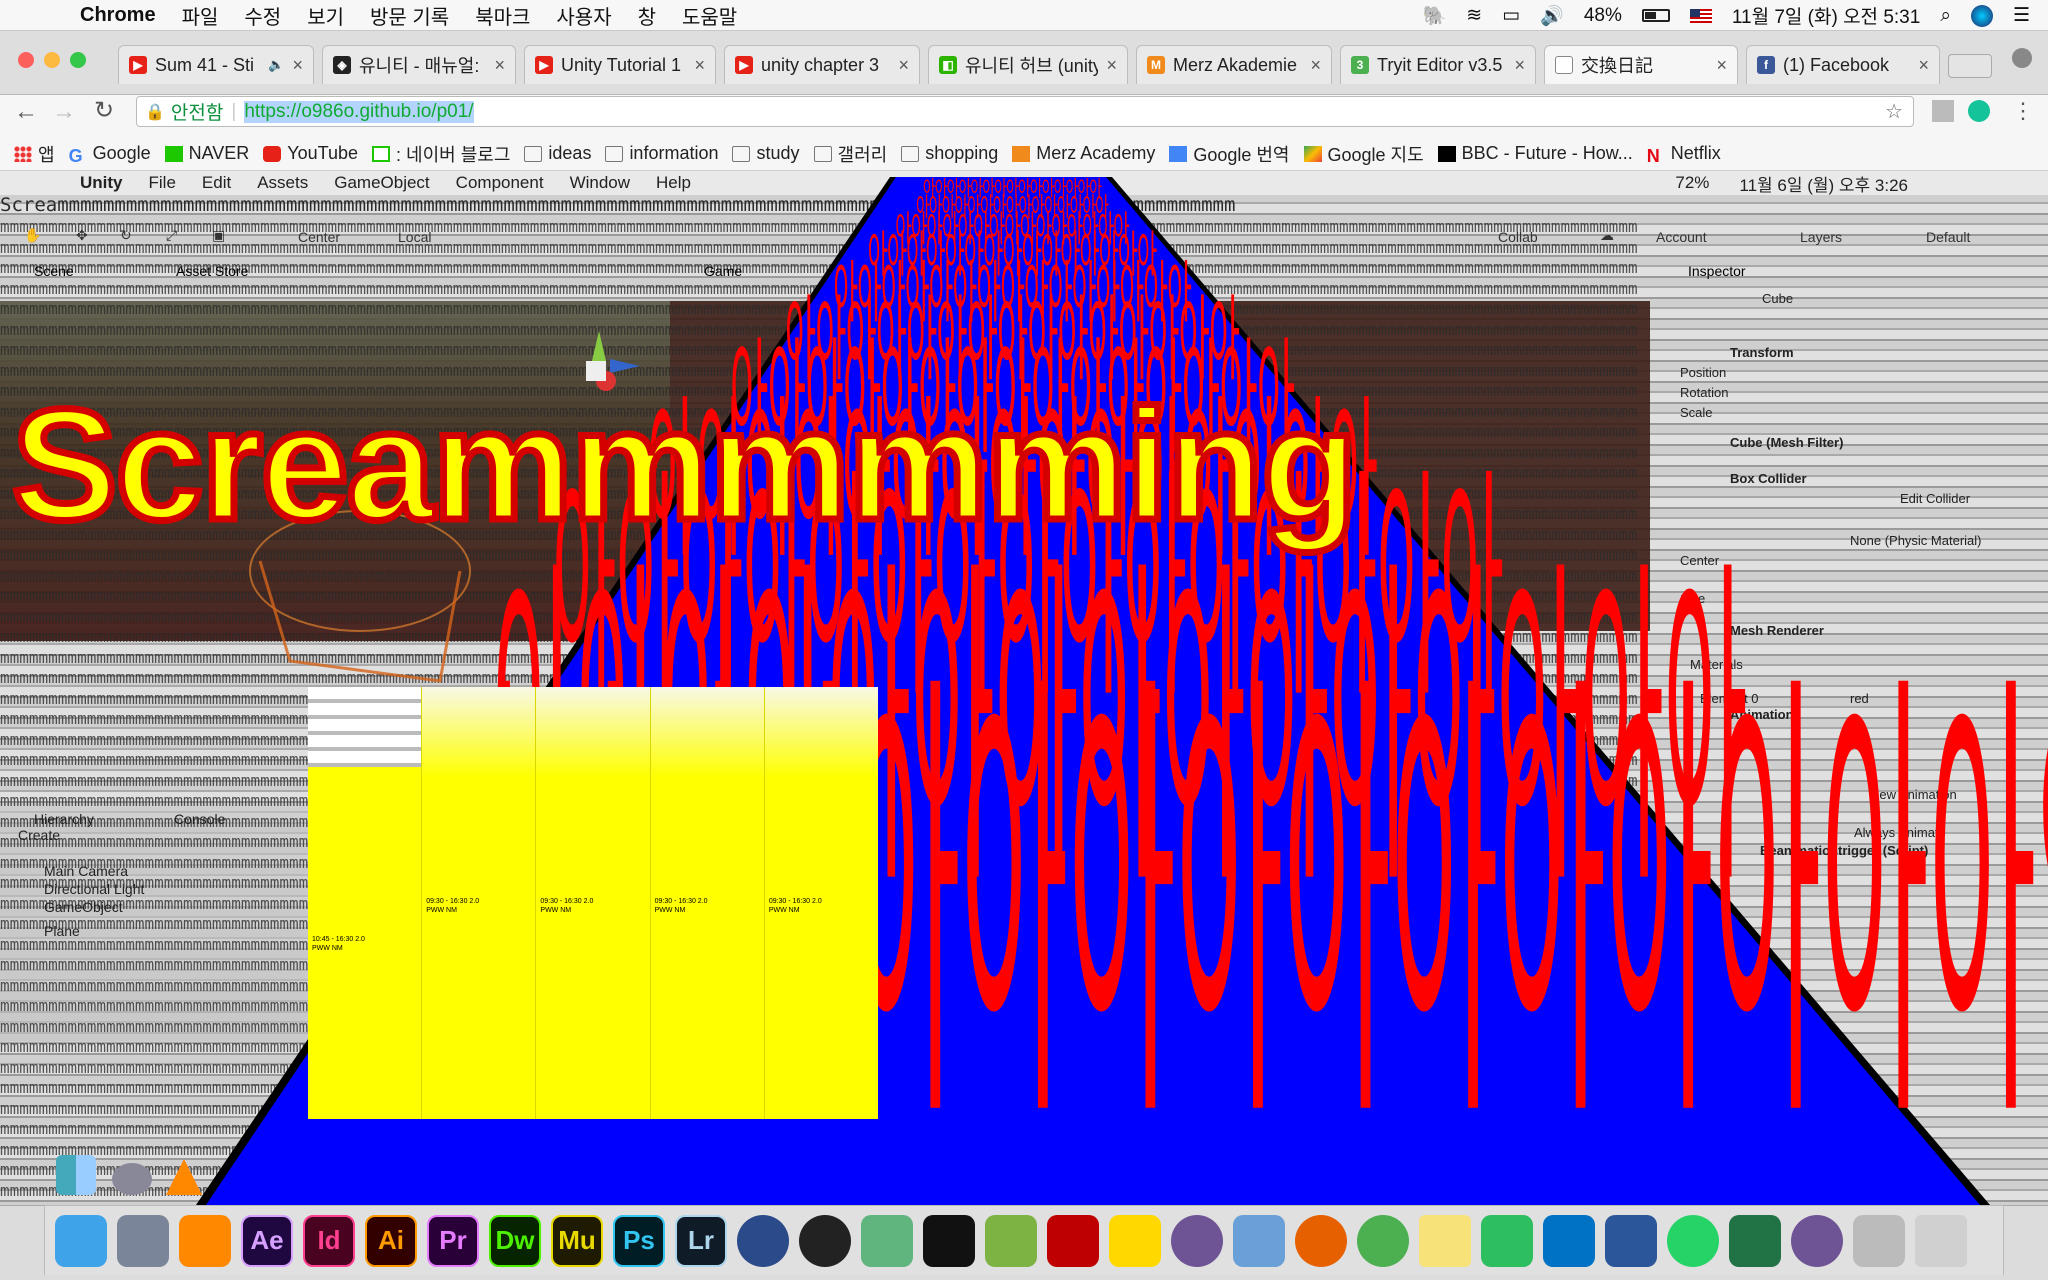 The image size is (2048, 1280). I want to click on tab-exchange-diary: 交換日記 ×, so click(1641, 64).